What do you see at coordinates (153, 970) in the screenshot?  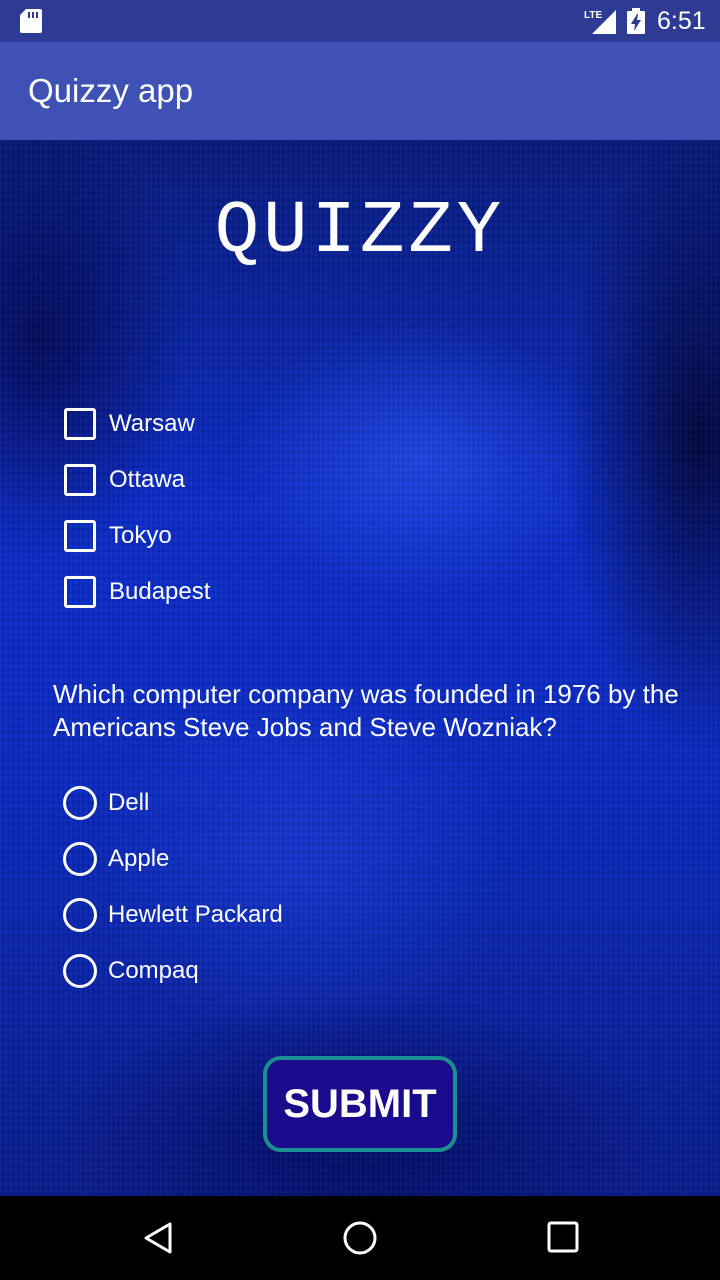 I see `radio-label: Compaq` at bounding box center [153, 970].